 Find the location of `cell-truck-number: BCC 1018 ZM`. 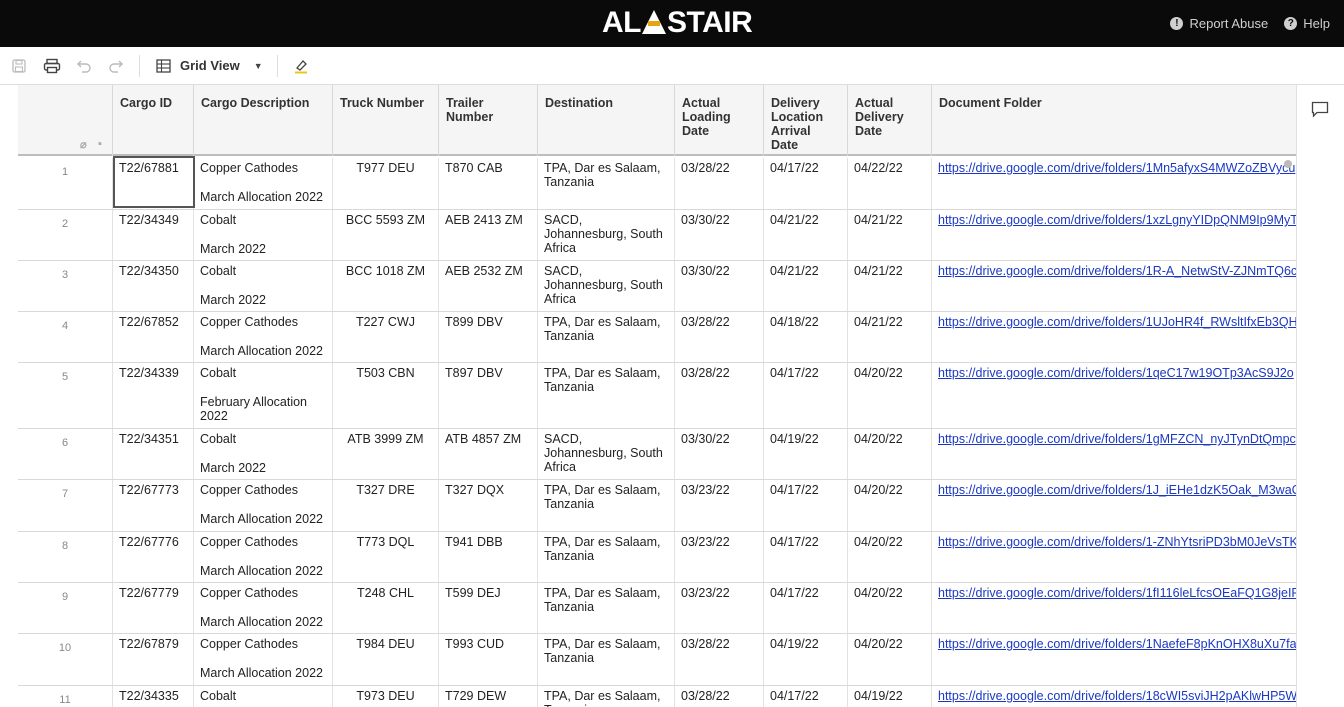

cell-truck-number: BCC 1018 ZM is located at coordinates (386, 286).